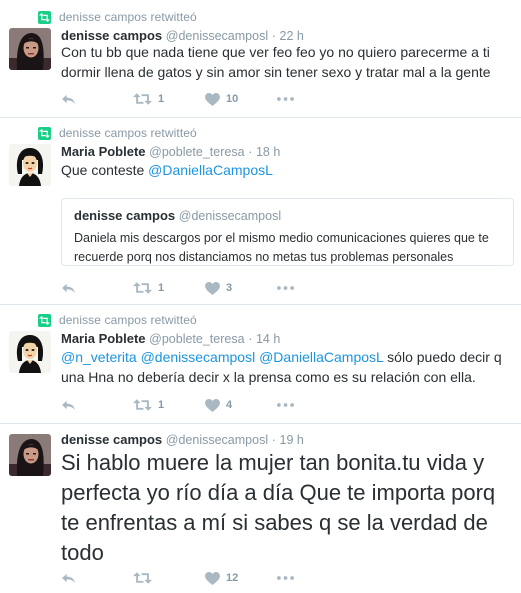  I want to click on tweet-actions: 1 3, so click(177, 288).